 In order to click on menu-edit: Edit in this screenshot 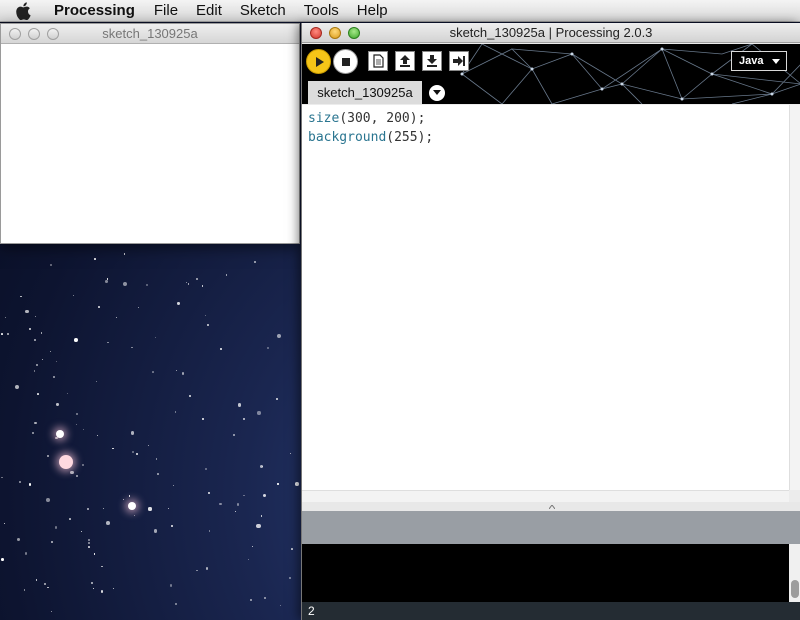, I will do `click(209, 11)`.